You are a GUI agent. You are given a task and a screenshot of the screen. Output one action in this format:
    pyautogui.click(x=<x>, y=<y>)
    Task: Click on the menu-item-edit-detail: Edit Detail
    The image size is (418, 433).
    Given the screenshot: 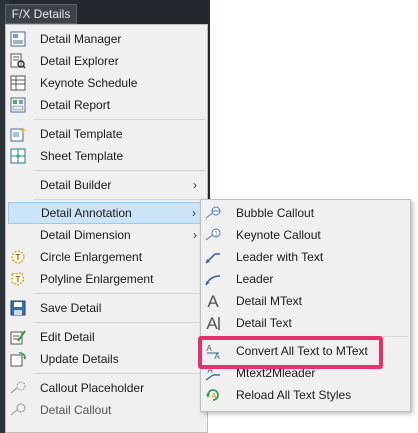 What is the action you would take?
    pyautogui.click(x=106, y=337)
    